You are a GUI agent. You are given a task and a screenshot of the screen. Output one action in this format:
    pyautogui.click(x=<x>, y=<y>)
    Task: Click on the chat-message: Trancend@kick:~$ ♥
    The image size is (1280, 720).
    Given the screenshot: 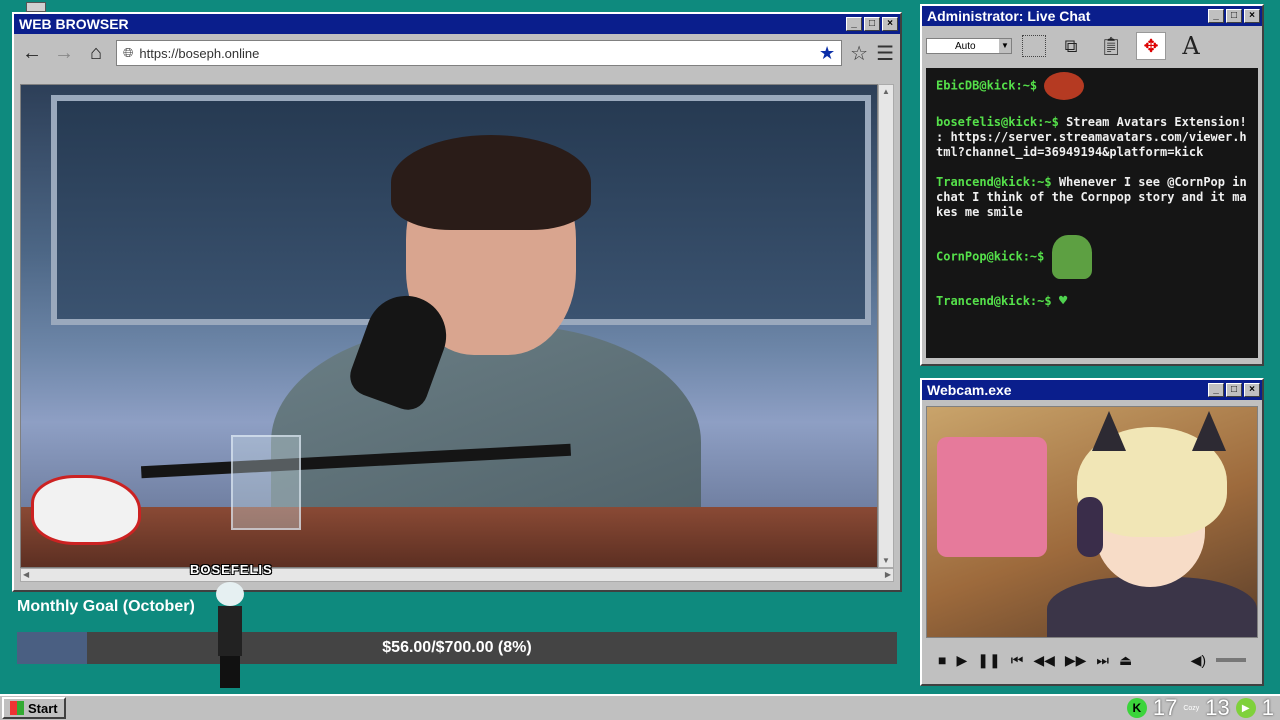 What is the action you would take?
    pyautogui.click(x=1092, y=301)
    